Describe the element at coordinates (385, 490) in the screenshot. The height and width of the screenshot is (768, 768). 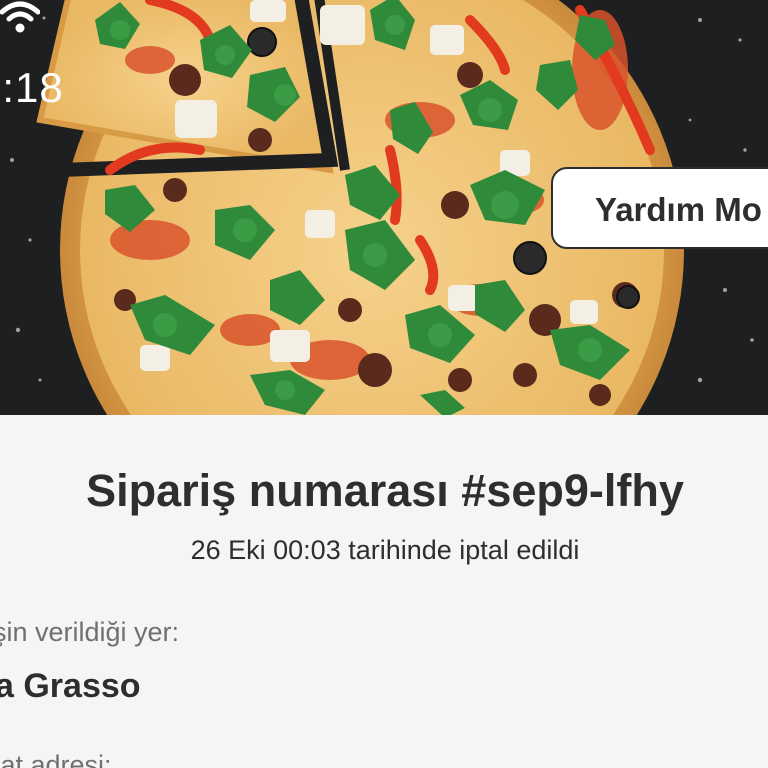
I see `order-title: Sipariş numarası #sep9-lfhy` at that location.